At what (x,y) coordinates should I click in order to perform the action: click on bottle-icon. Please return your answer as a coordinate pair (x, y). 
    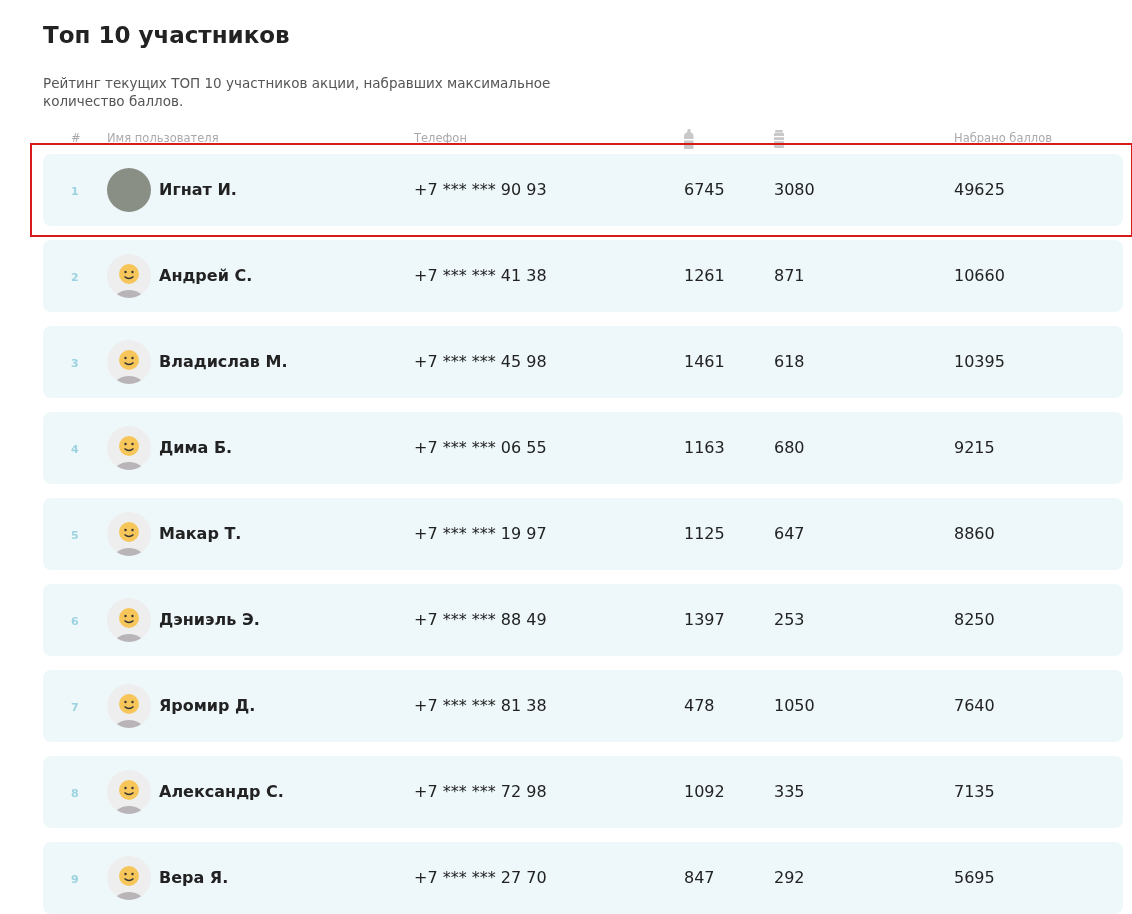
    Looking at the image, I should click on (689, 139).